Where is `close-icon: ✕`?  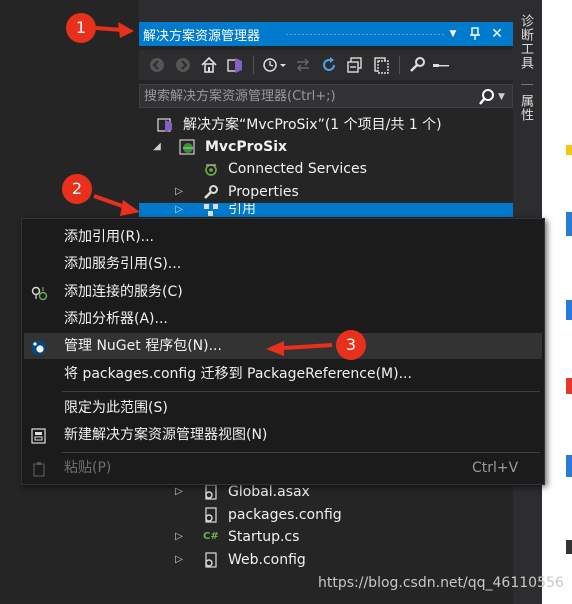
close-icon: ✕ is located at coordinates (497, 34).